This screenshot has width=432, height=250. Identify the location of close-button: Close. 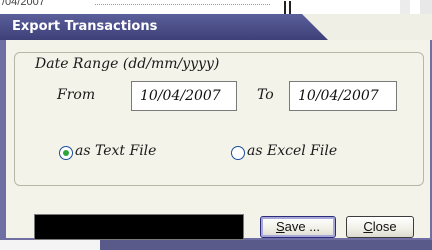
(380, 227).